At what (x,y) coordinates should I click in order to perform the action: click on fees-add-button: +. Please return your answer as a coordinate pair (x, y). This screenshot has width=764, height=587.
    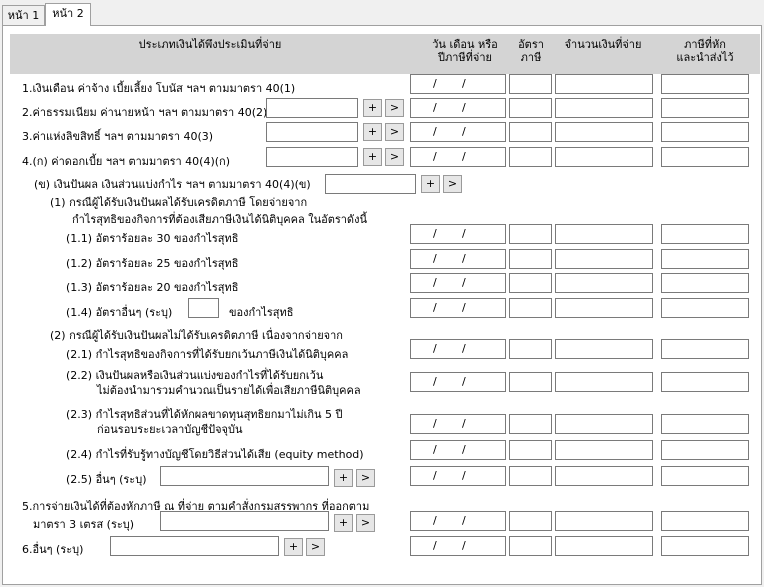
    Looking at the image, I should click on (372, 108).